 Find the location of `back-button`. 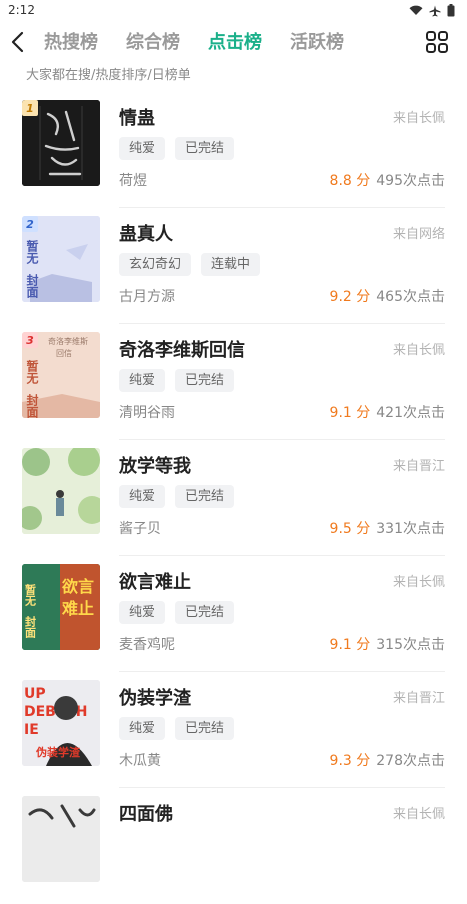

back-button is located at coordinates (17, 42).